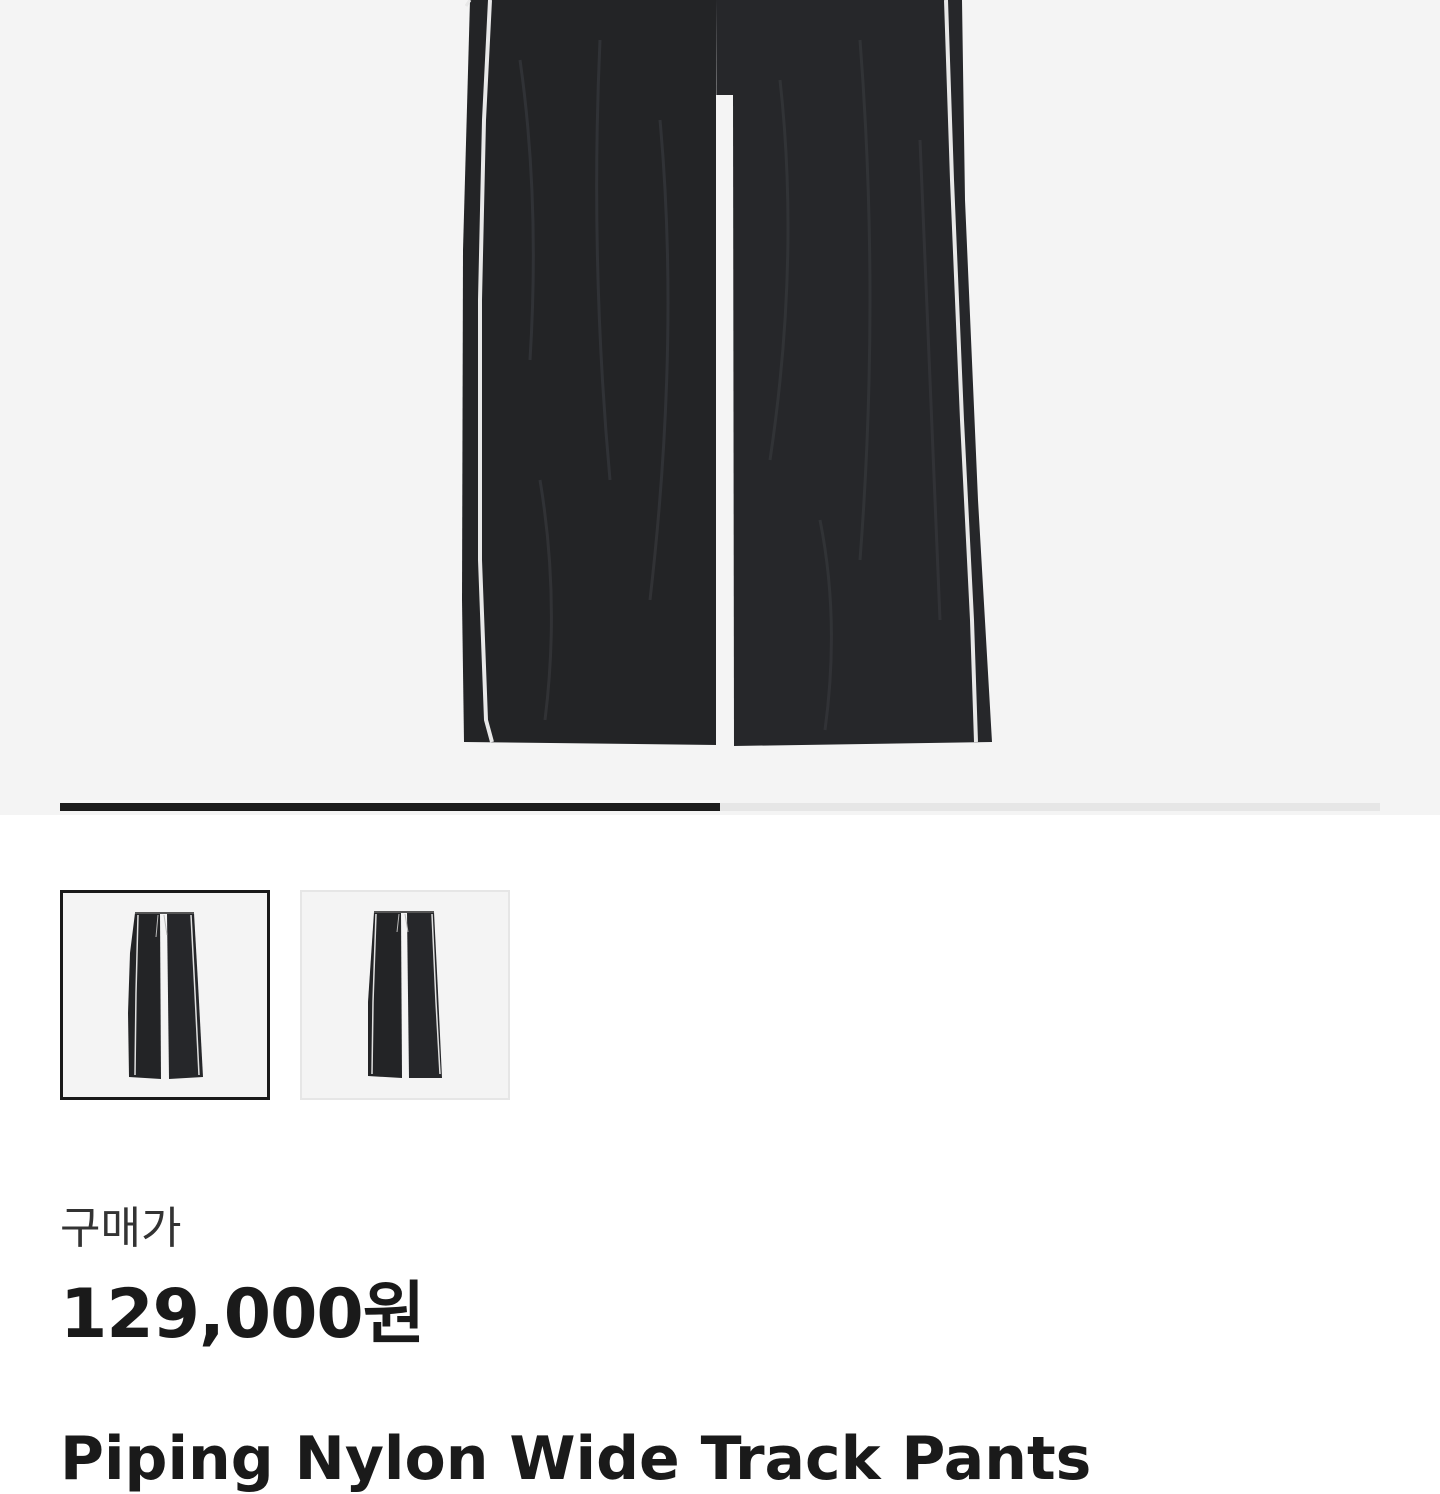  Describe the element at coordinates (576, 1459) in the screenshot. I see `product-name: Piping Nylon Wide Track Pants` at that location.